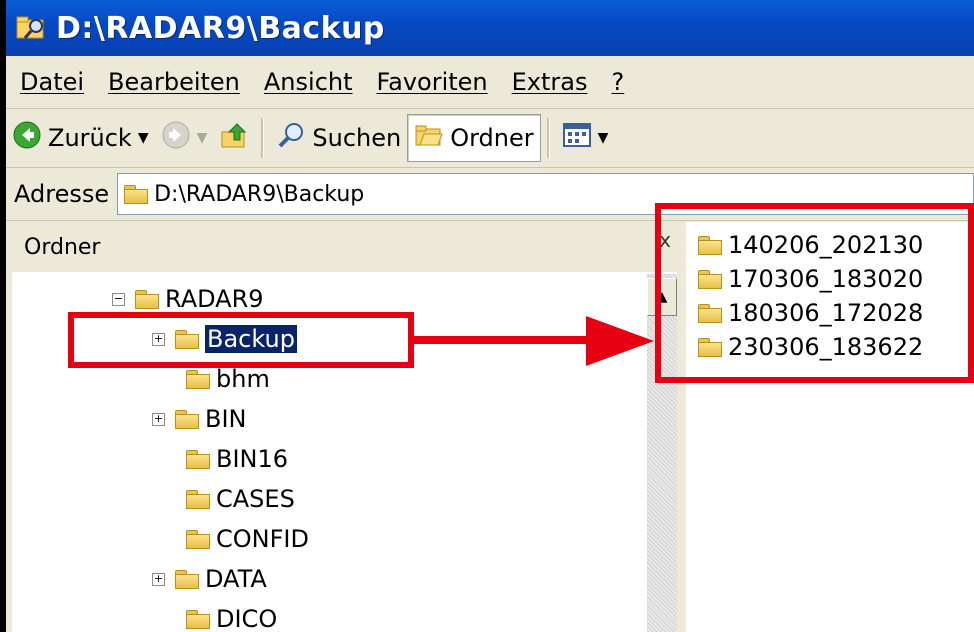 The width and height of the screenshot is (974, 632). What do you see at coordinates (550, 82) in the screenshot?
I see `menu-extras: Extras` at bounding box center [550, 82].